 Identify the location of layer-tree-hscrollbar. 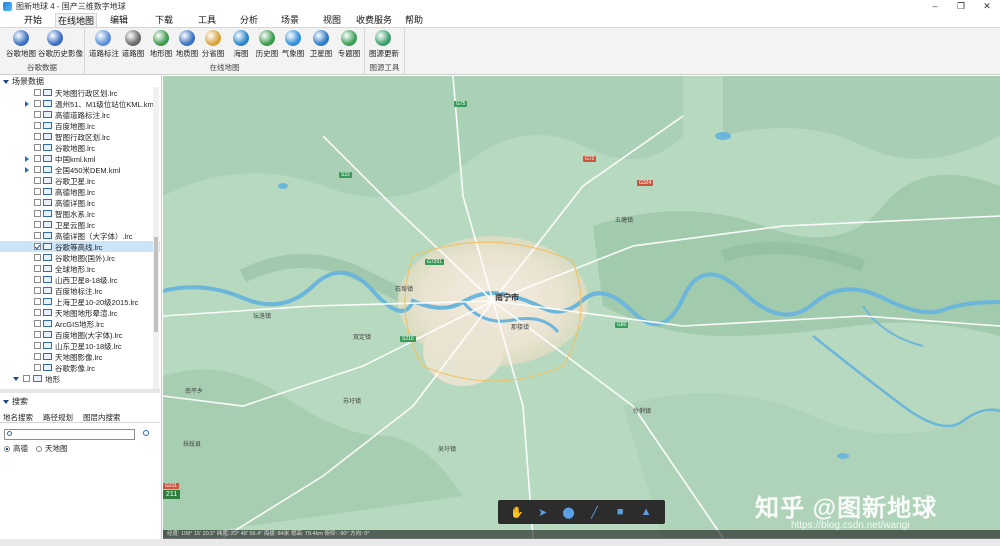
(80, 391).